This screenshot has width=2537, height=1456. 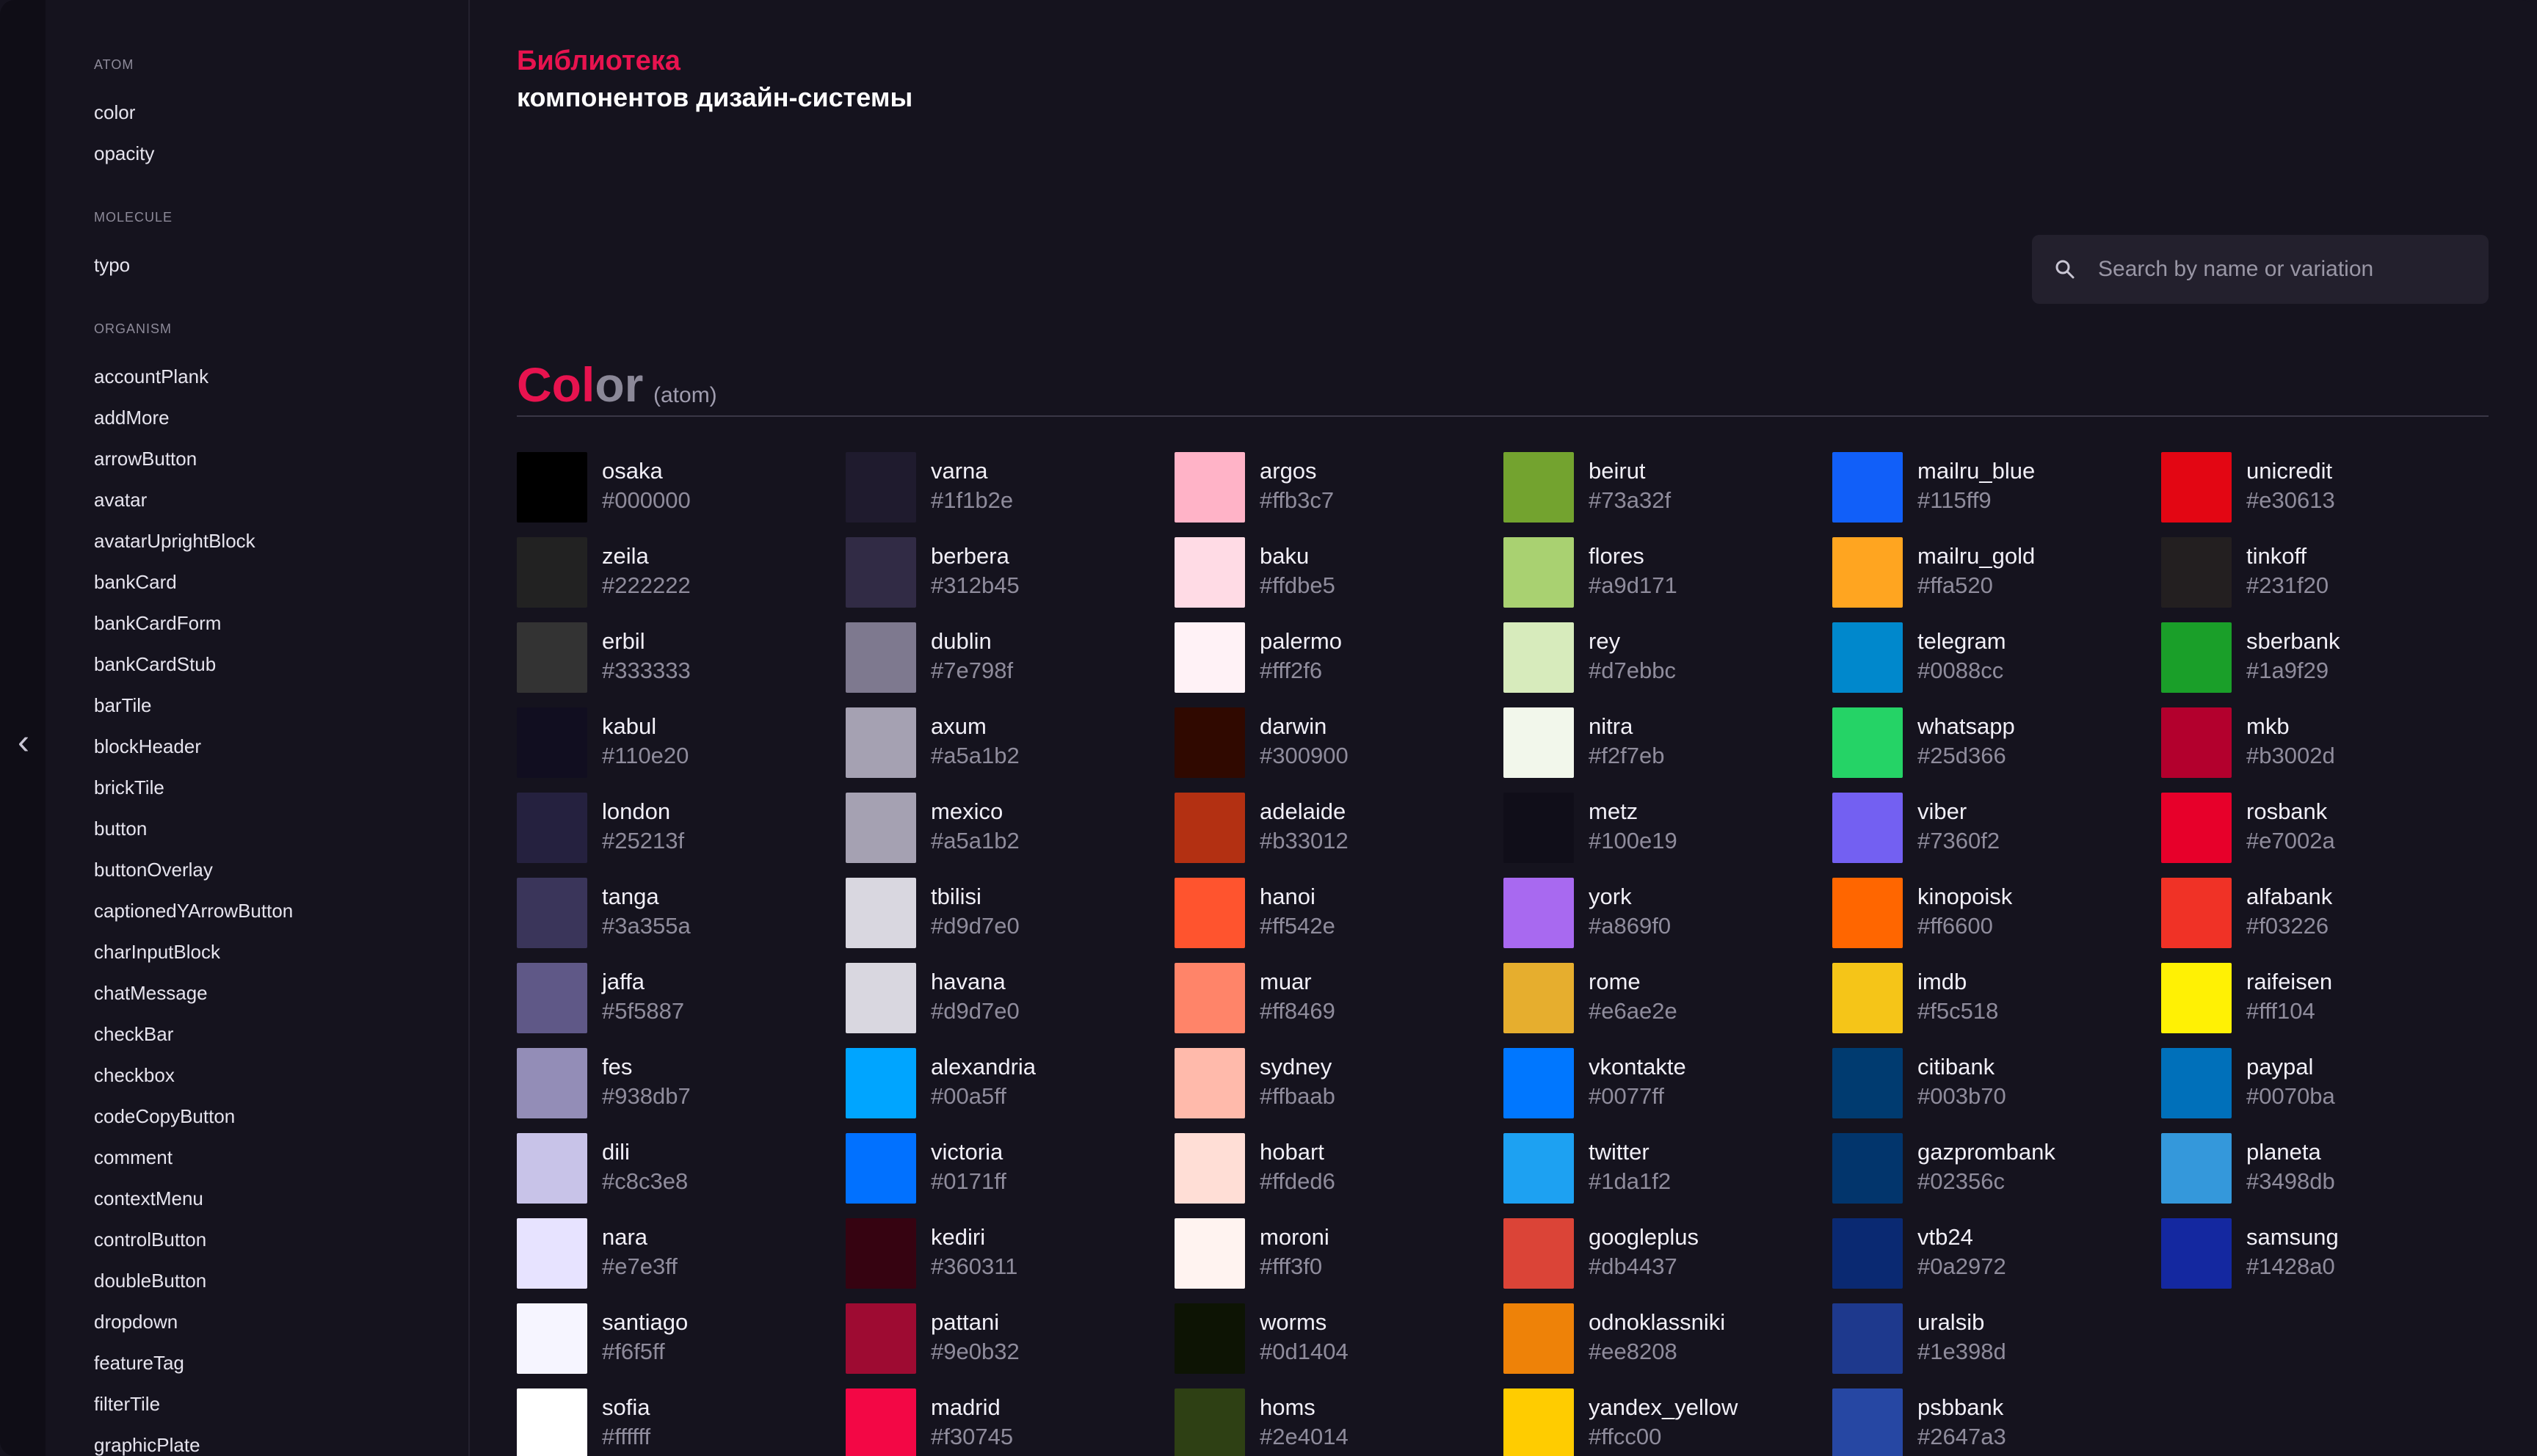 I want to click on sidebar-item-graphicPlate: graphicPlate, so click(x=147, y=1445).